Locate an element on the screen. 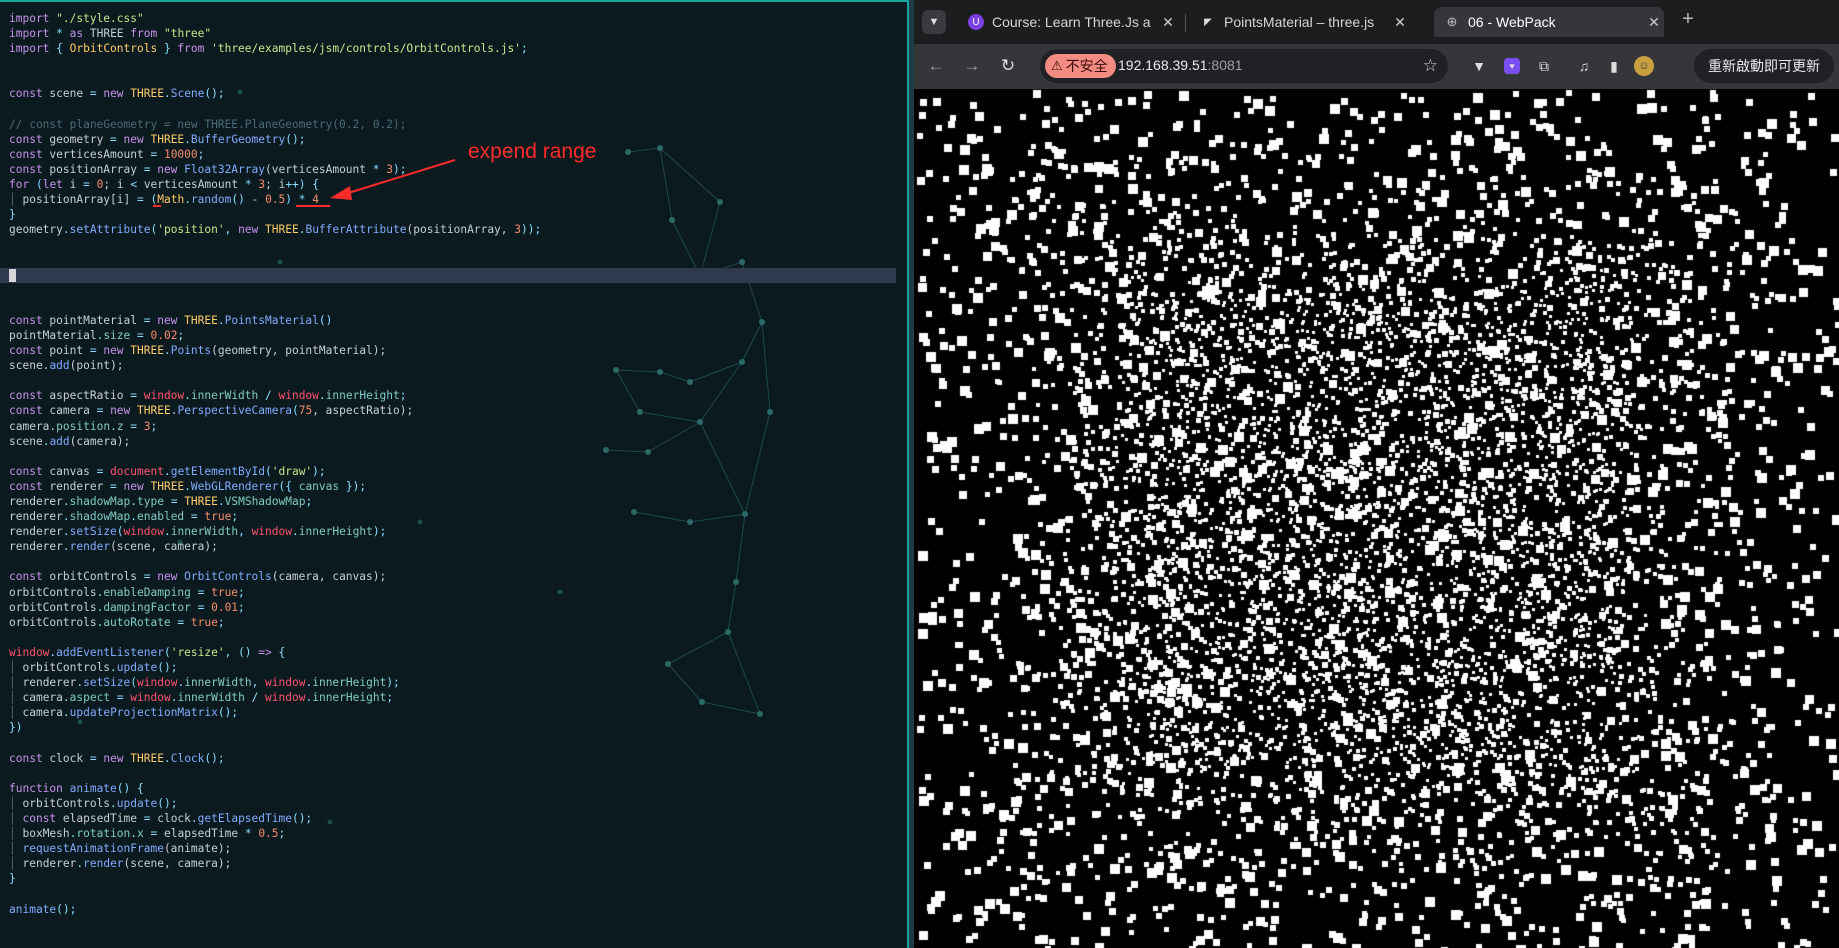 The width and height of the screenshot is (1839, 948). tab-separator is located at coordinates (1185, 23).